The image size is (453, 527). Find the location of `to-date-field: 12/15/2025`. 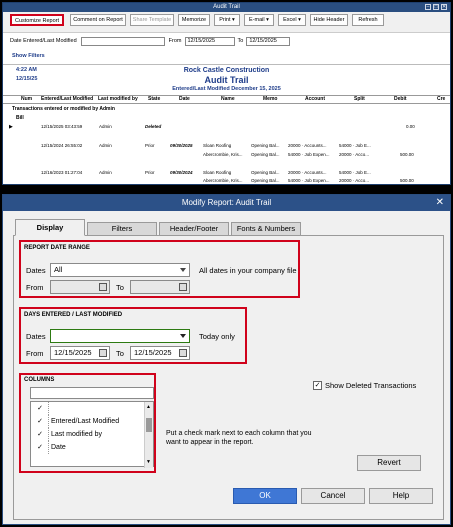

to-date-field: 12/15/2025 is located at coordinates (268, 41).